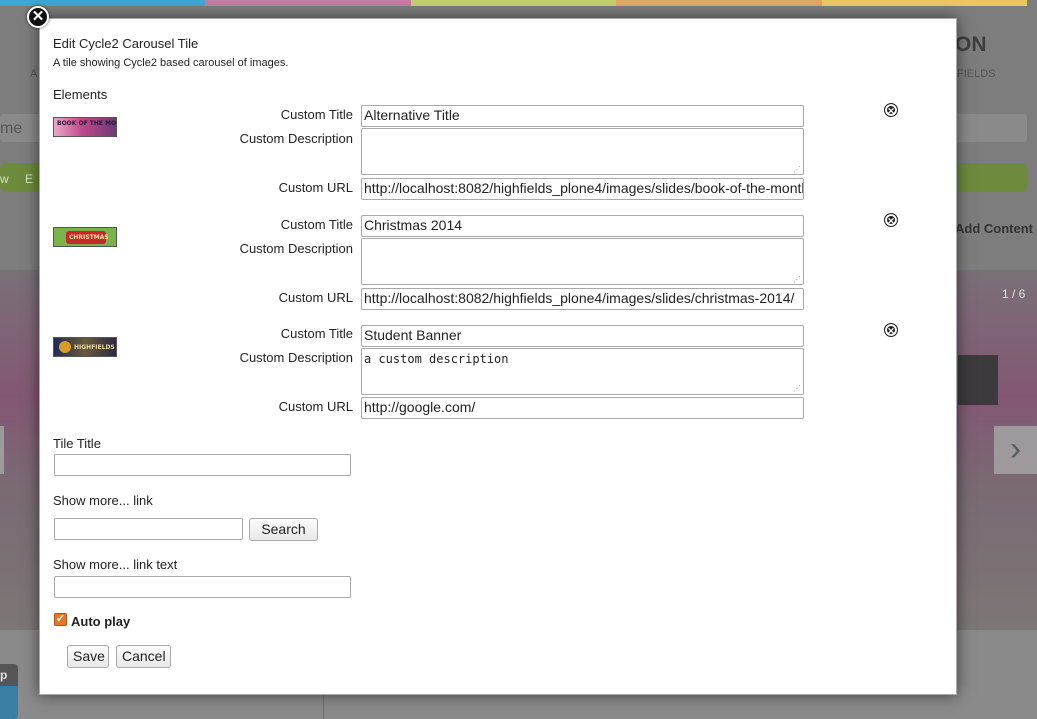  Describe the element at coordinates (77, 443) in the screenshot. I see `tile-title-label: Tile Title` at that location.